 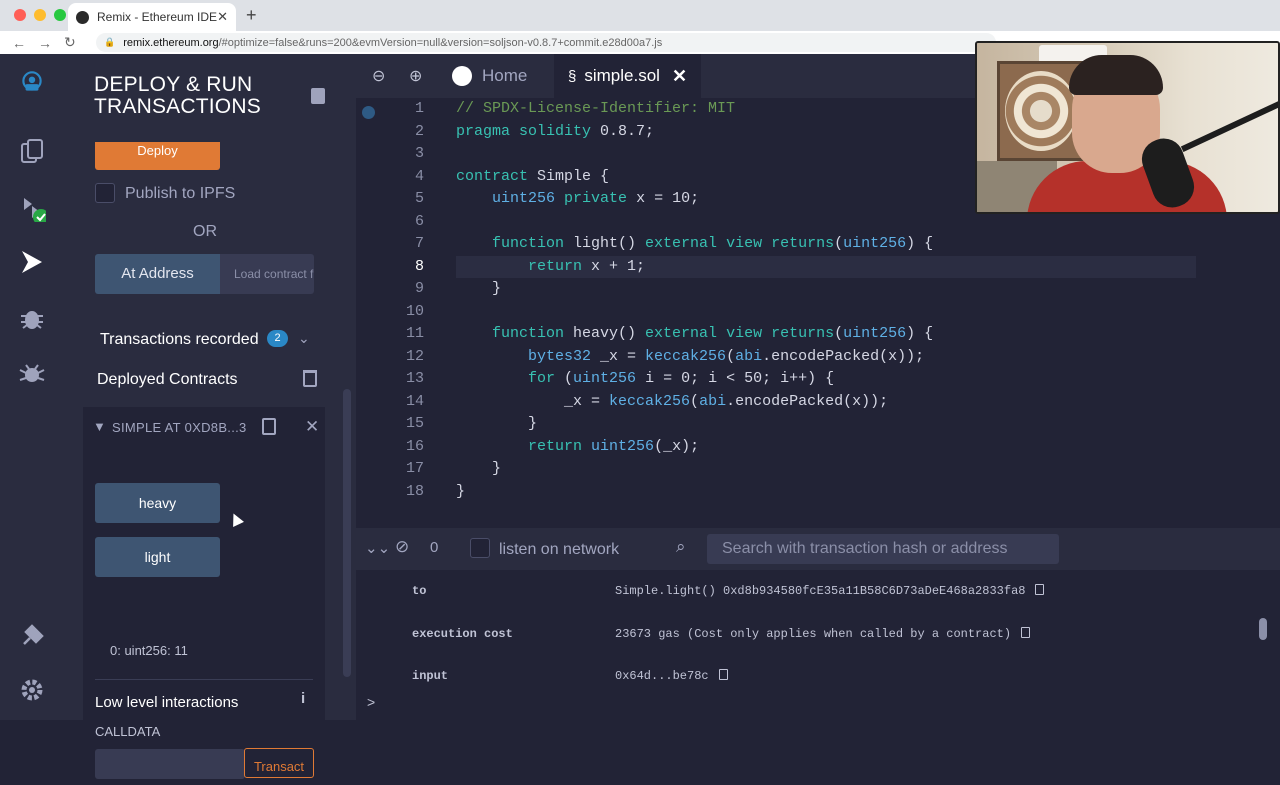 What do you see at coordinates (170, 764) in the screenshot?
I see `calldata-input` at bounding box center [170, 764].